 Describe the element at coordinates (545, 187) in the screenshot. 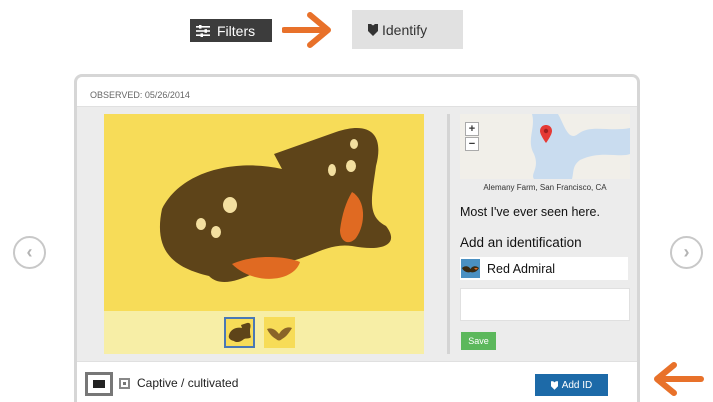

I see `map-location-label: Alemany Farm, San Francisco, CA` at that location.